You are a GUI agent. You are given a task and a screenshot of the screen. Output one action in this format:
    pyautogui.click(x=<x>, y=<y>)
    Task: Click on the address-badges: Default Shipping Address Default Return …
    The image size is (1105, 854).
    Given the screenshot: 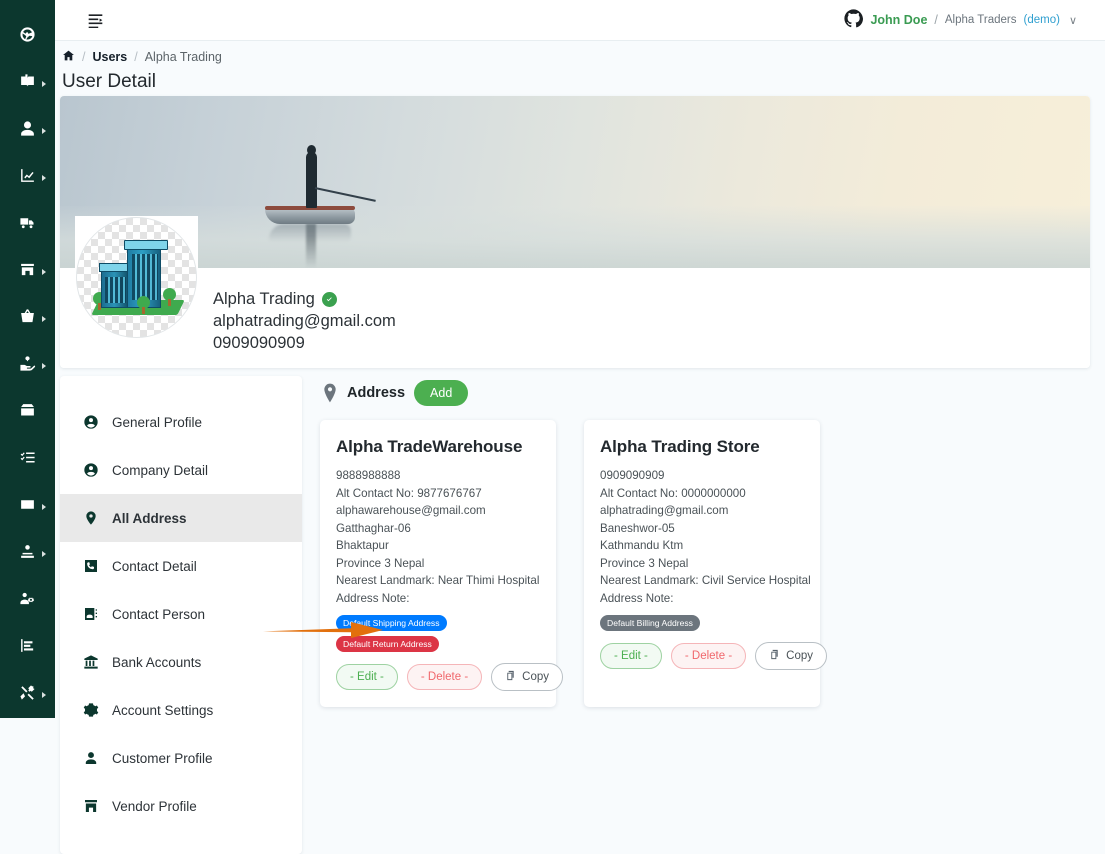 What is the action you would take?
    pyautogui.click(x=438, y=633)
    